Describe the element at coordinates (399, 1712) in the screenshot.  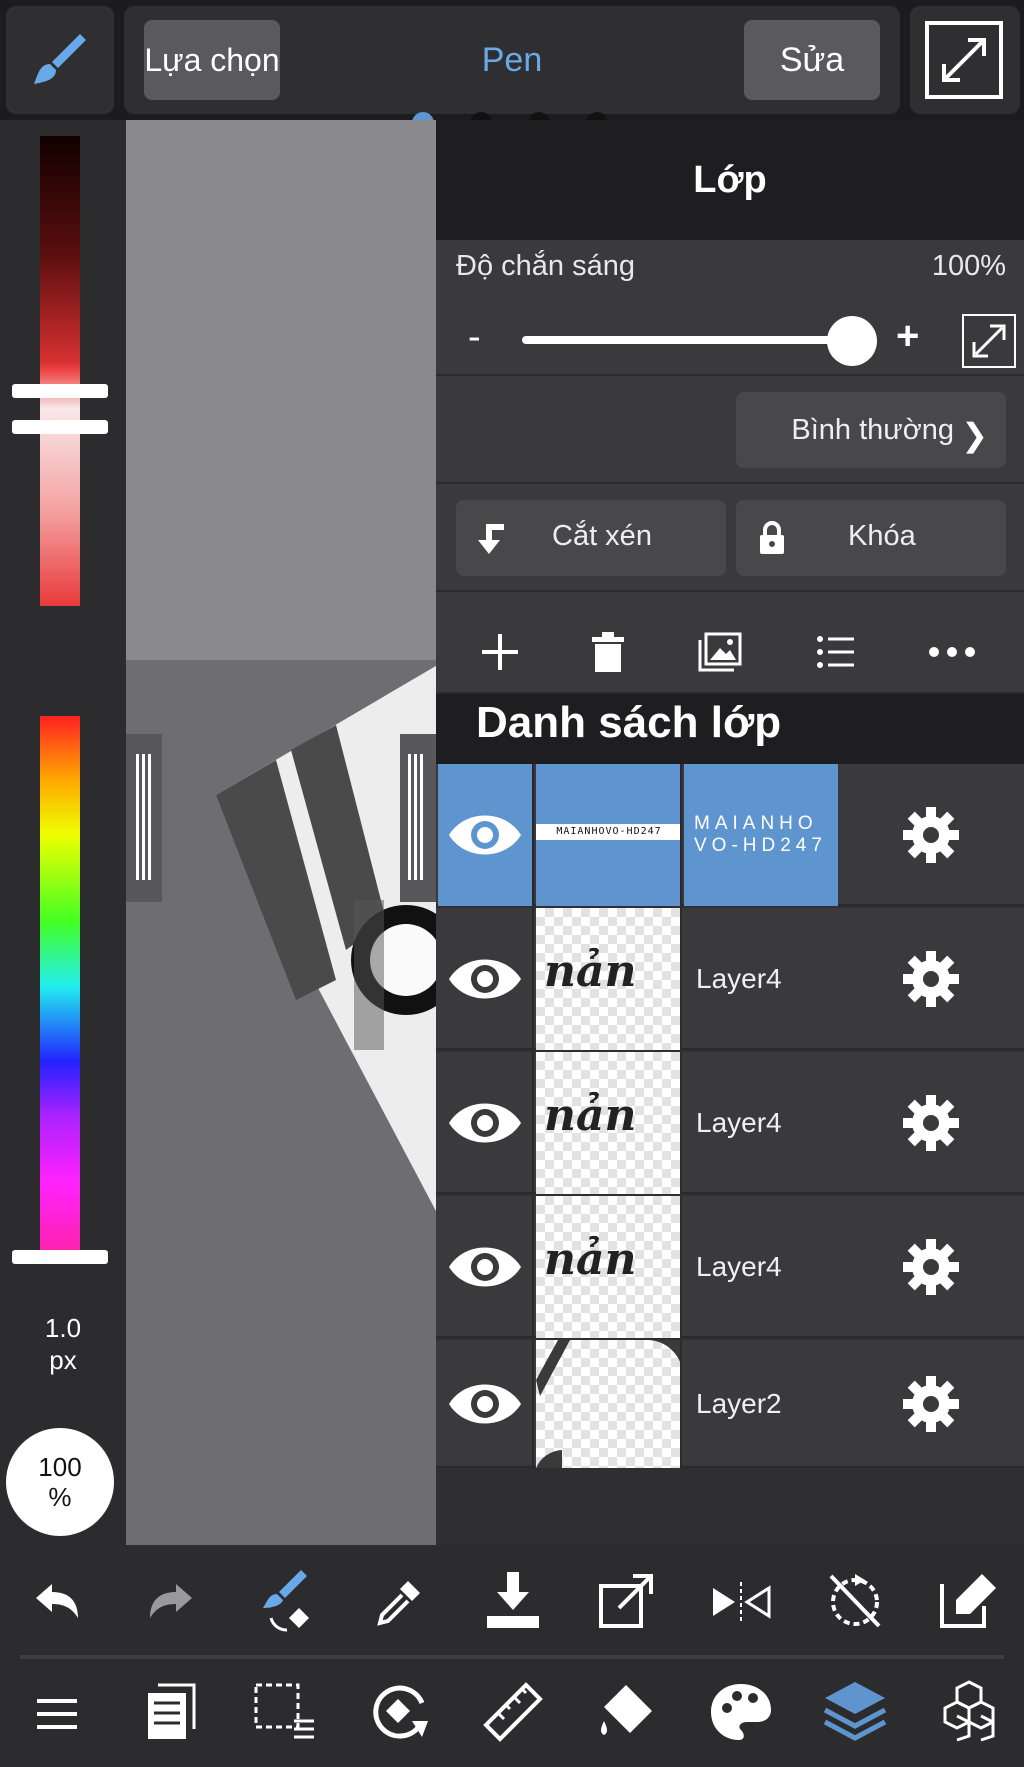
I see `rotate-view-icon` at that location.